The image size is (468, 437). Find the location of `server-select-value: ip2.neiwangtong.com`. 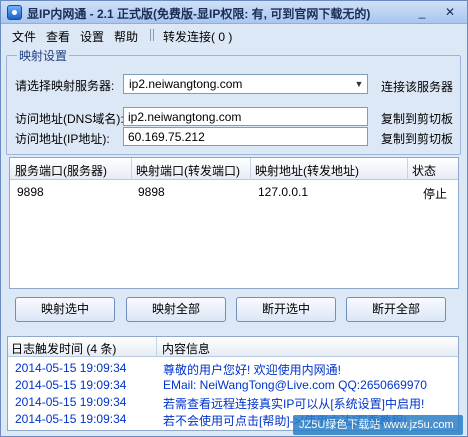

server-select-value: ip2.neiwangtong.com is located at coordinates (186, 84).